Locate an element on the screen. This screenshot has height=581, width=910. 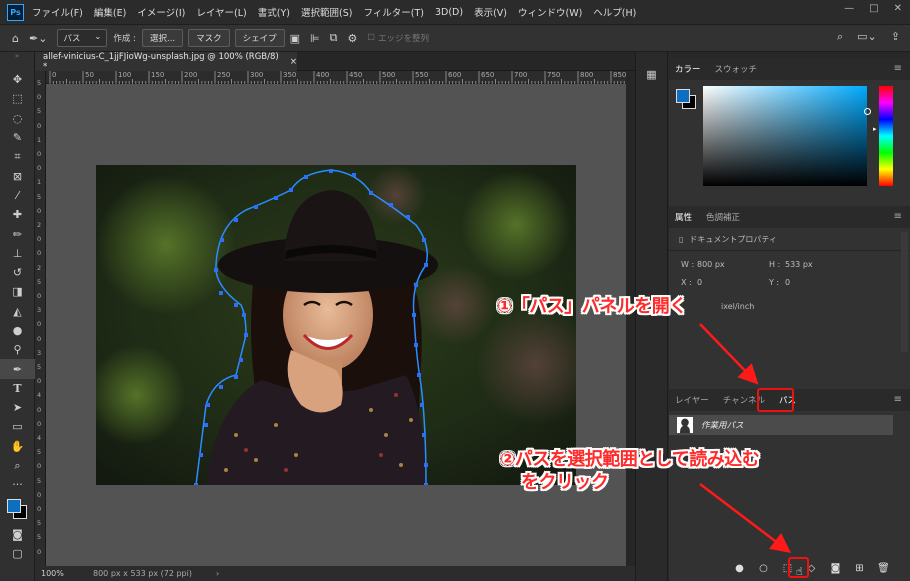
clone-stamp-tool-icon: ⊥ is located at coordinates (17, 253).